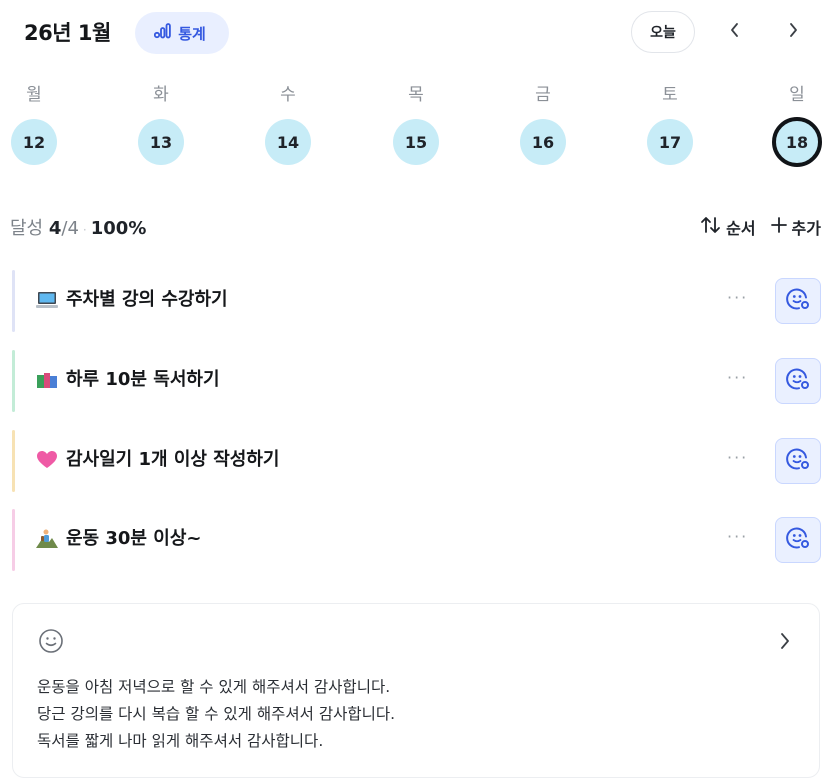 This screenshot has height=778, width=829. I want to click on weekday-fri: 금, so click(543, 95).